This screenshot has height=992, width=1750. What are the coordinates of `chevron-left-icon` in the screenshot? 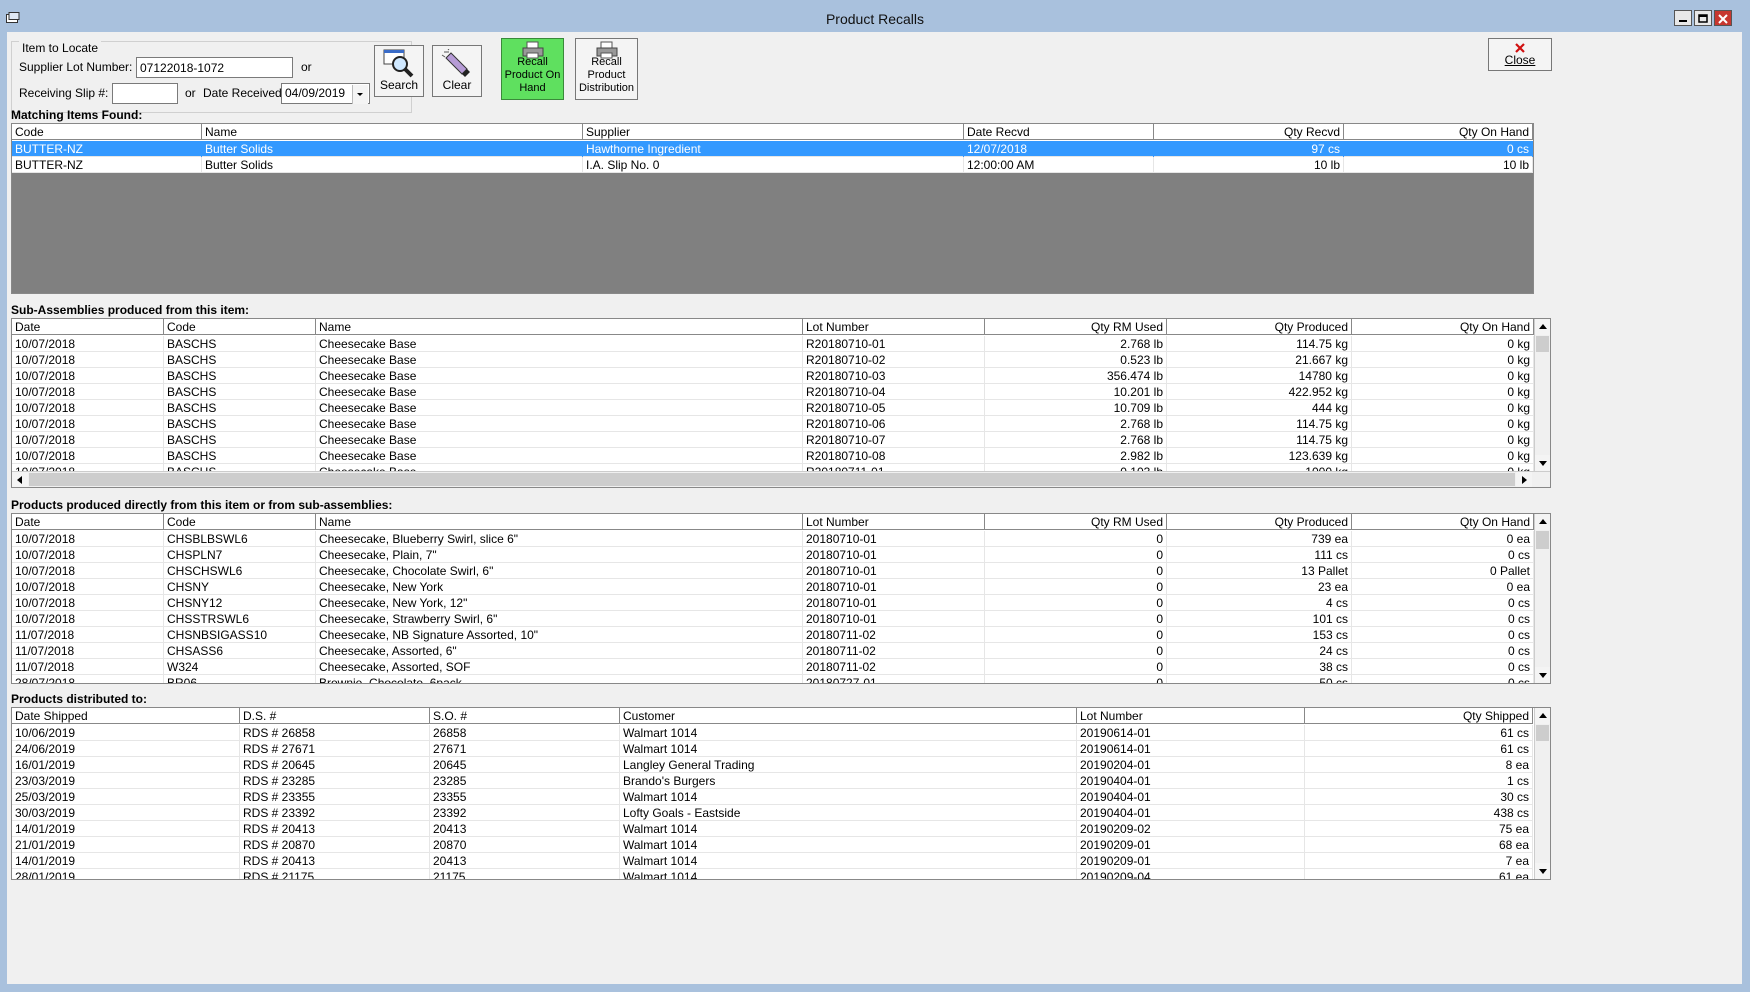 It's located at (19, 480).